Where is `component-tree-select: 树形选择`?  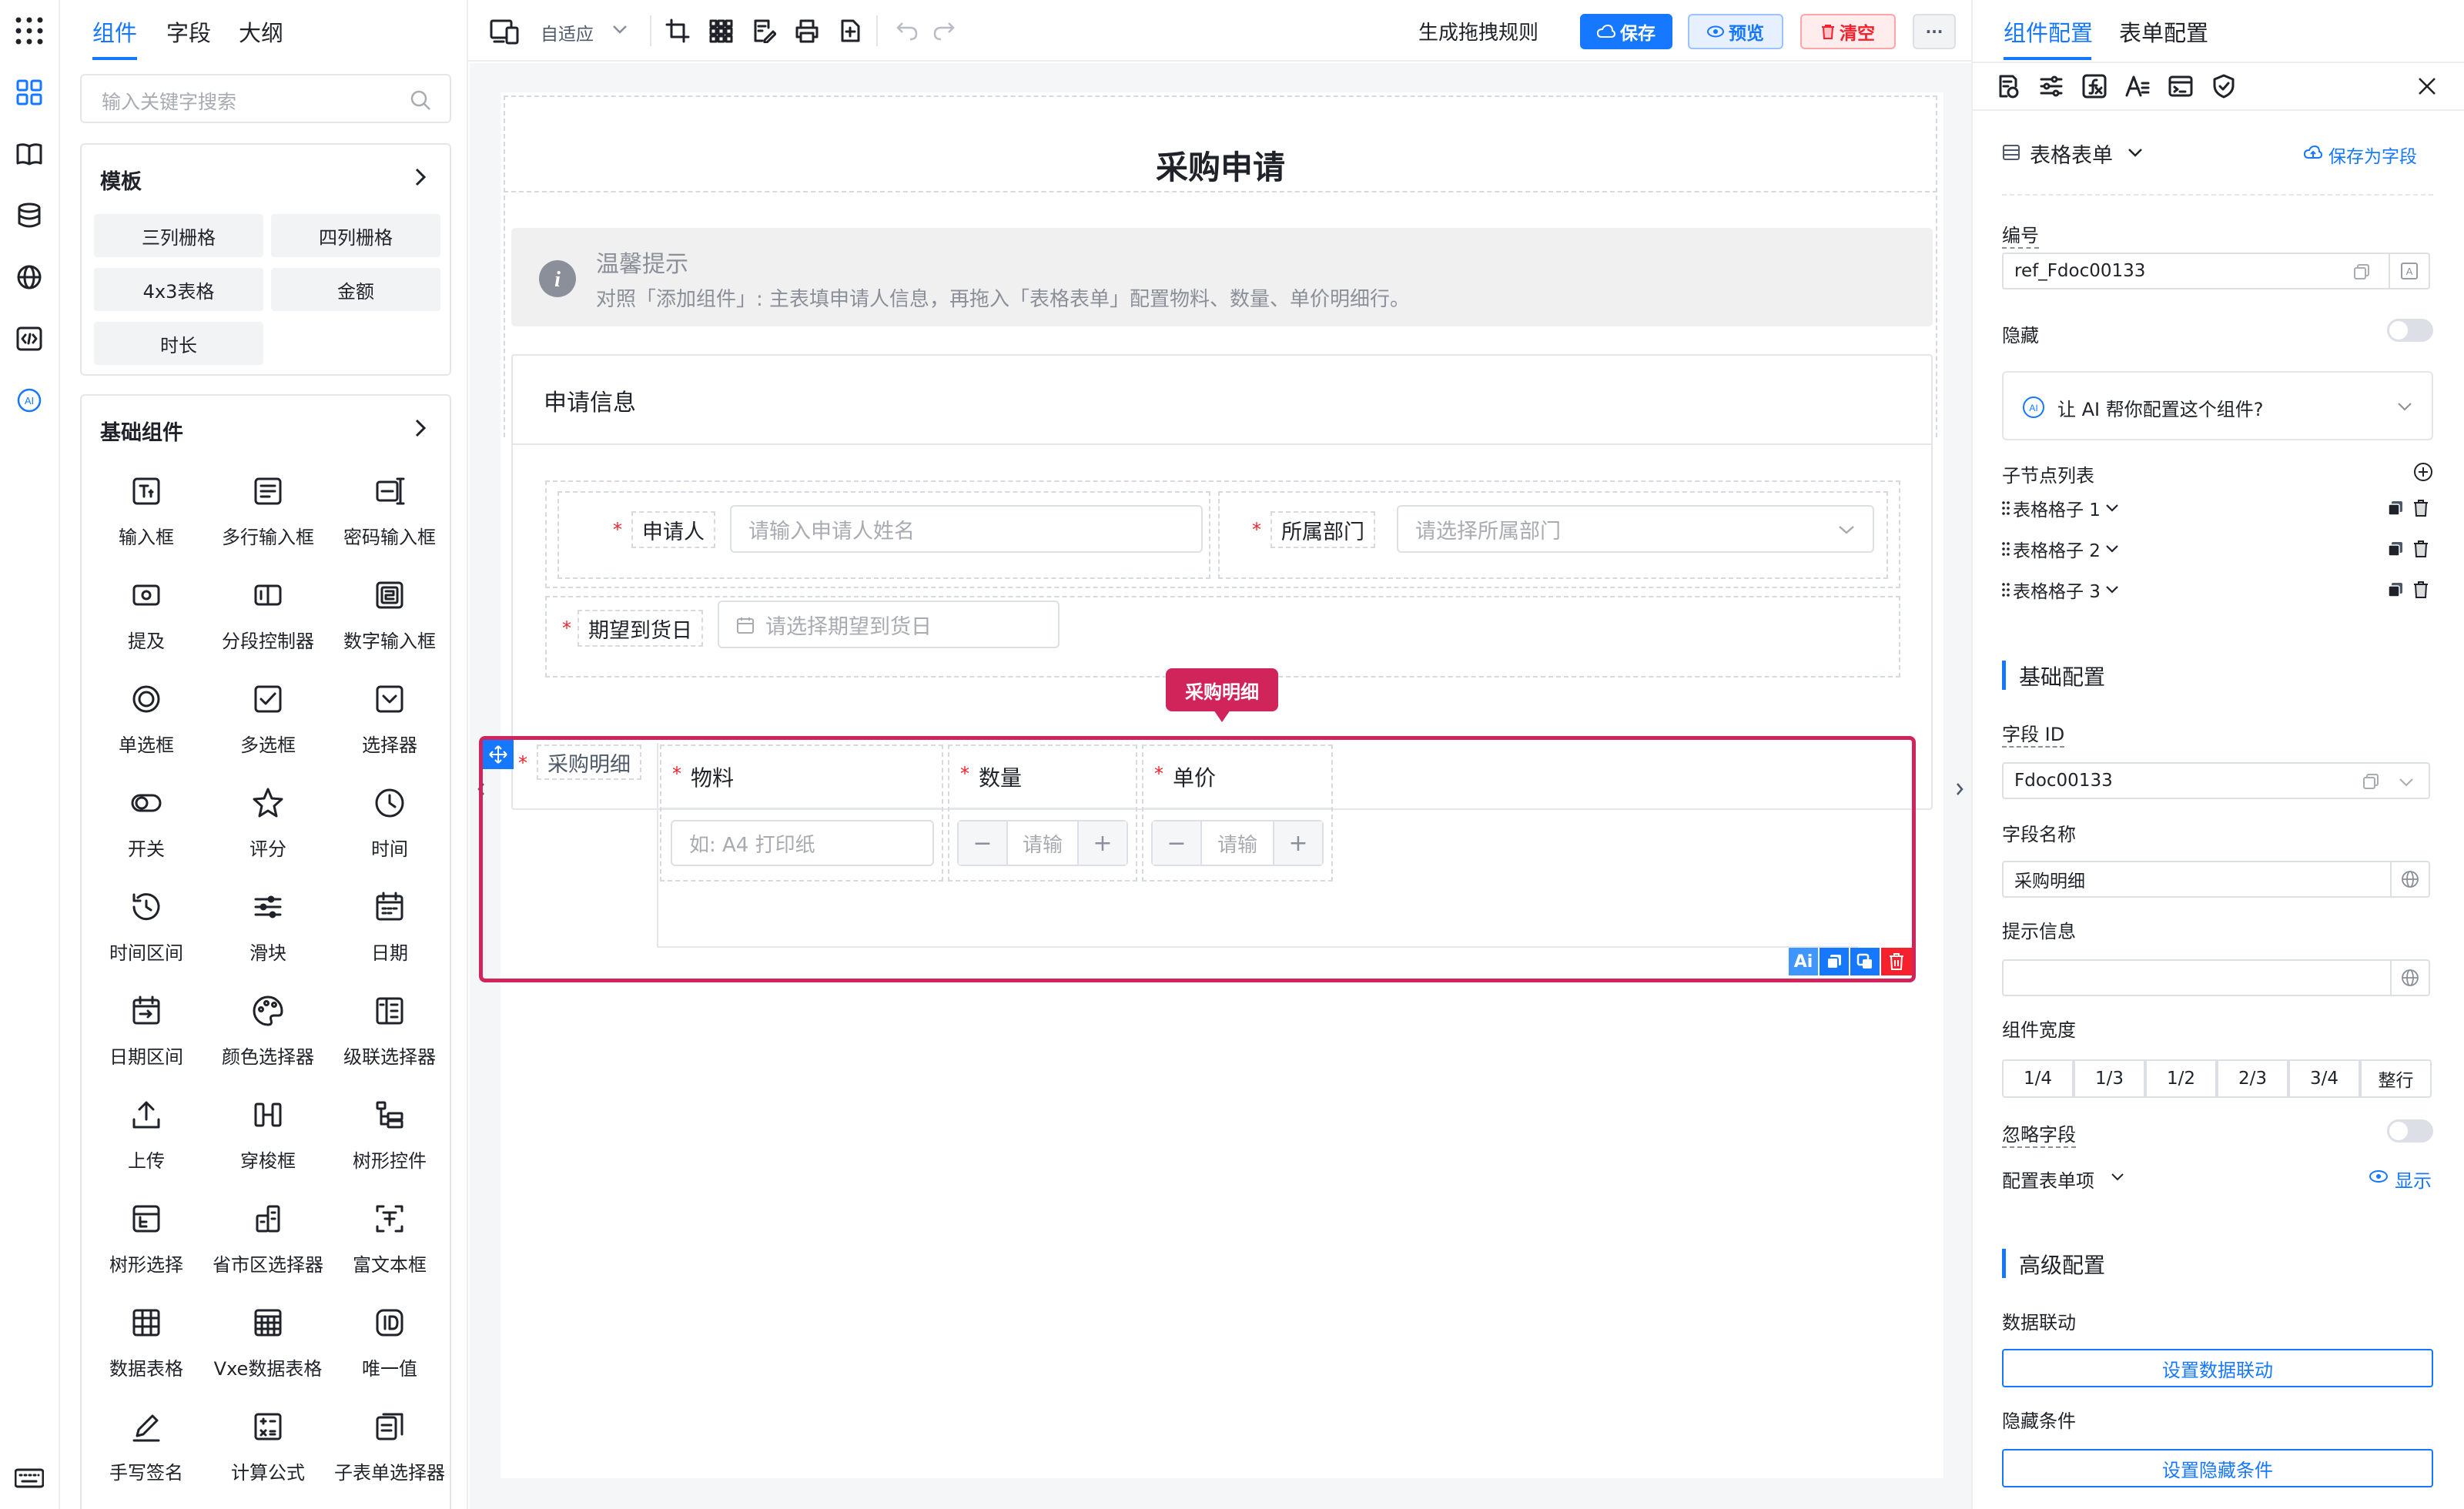
component-tree-select: 树形选择 is located at coordinates (146, 1241).